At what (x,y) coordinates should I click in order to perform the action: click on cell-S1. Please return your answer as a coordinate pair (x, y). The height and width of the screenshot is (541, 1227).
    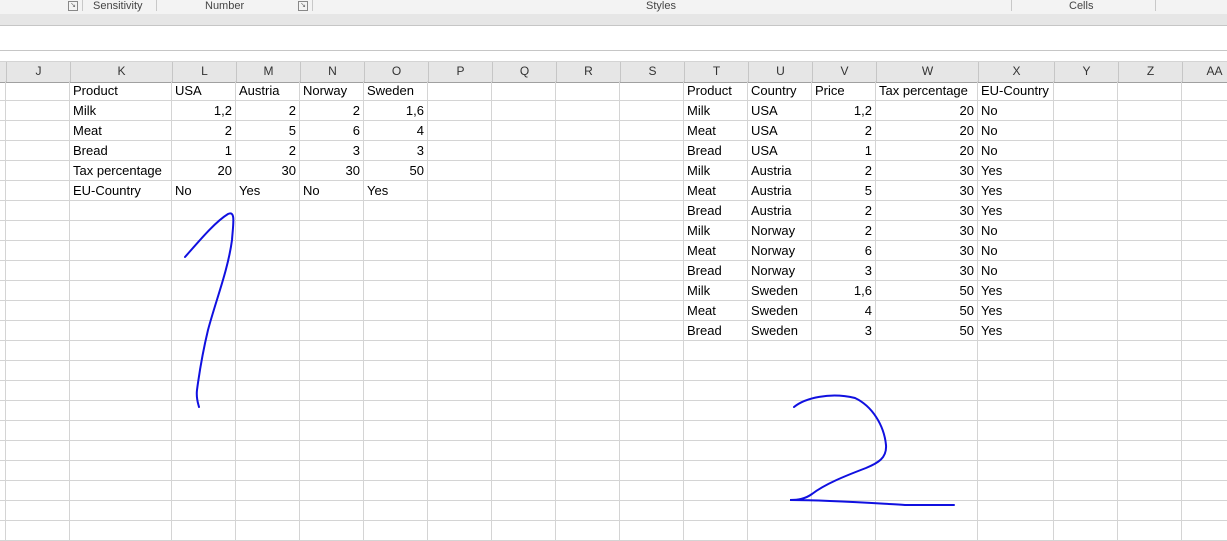
    Looking at the image, I should click on (652, 91).